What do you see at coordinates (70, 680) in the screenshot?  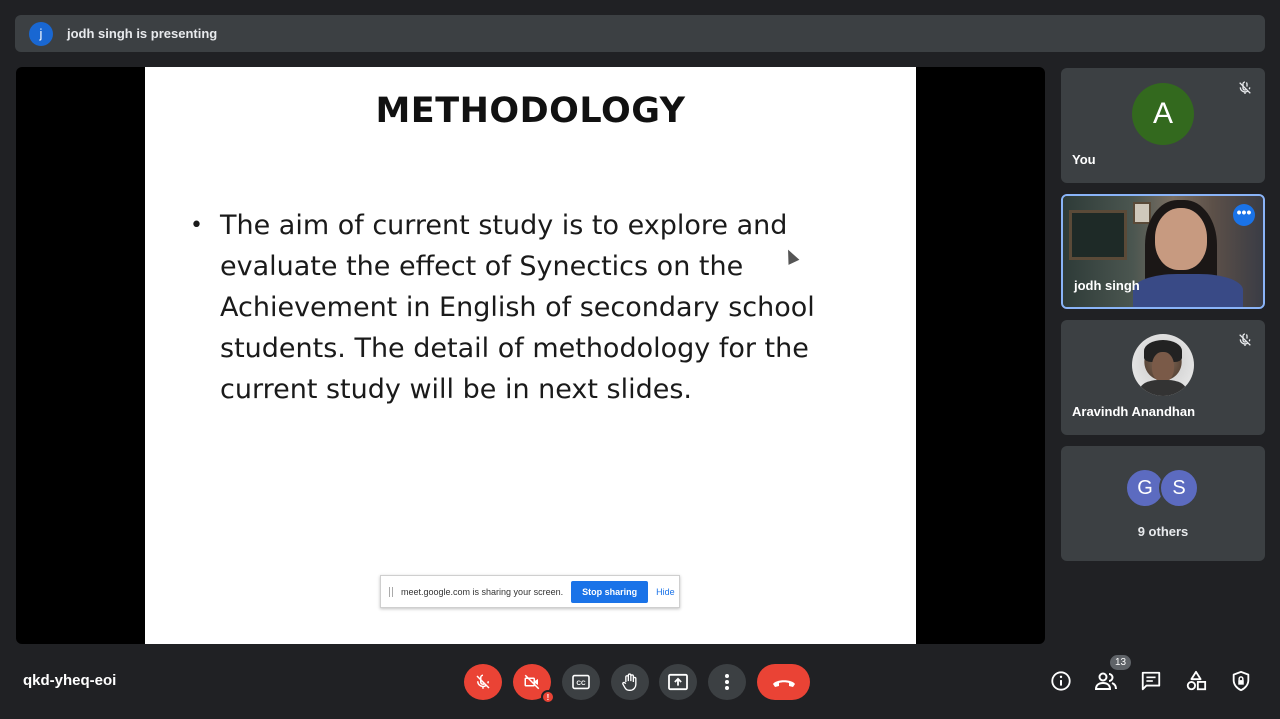 I see `meeting-code: qkd-yheq-eoi` at bounding box center [70, 680].